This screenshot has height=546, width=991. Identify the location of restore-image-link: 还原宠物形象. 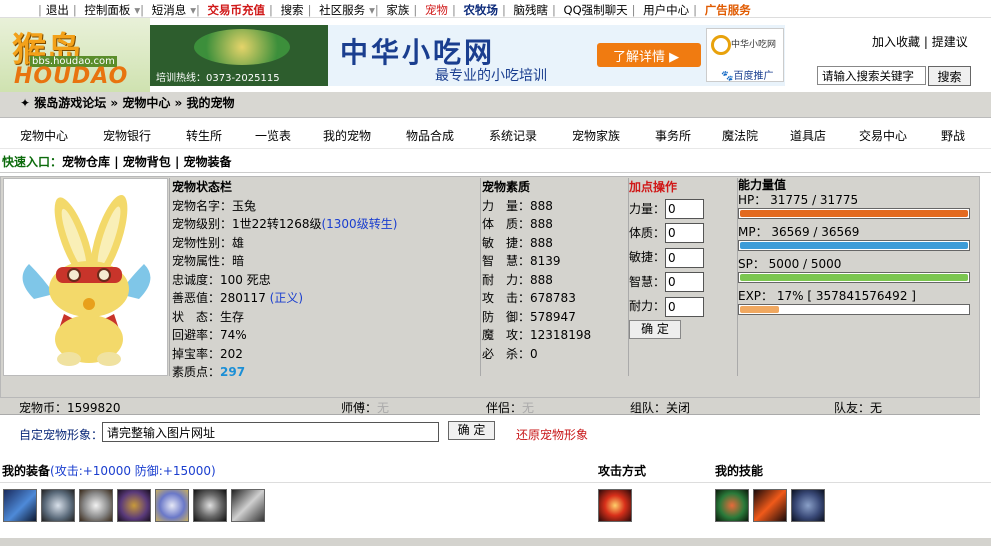
(552, 434).